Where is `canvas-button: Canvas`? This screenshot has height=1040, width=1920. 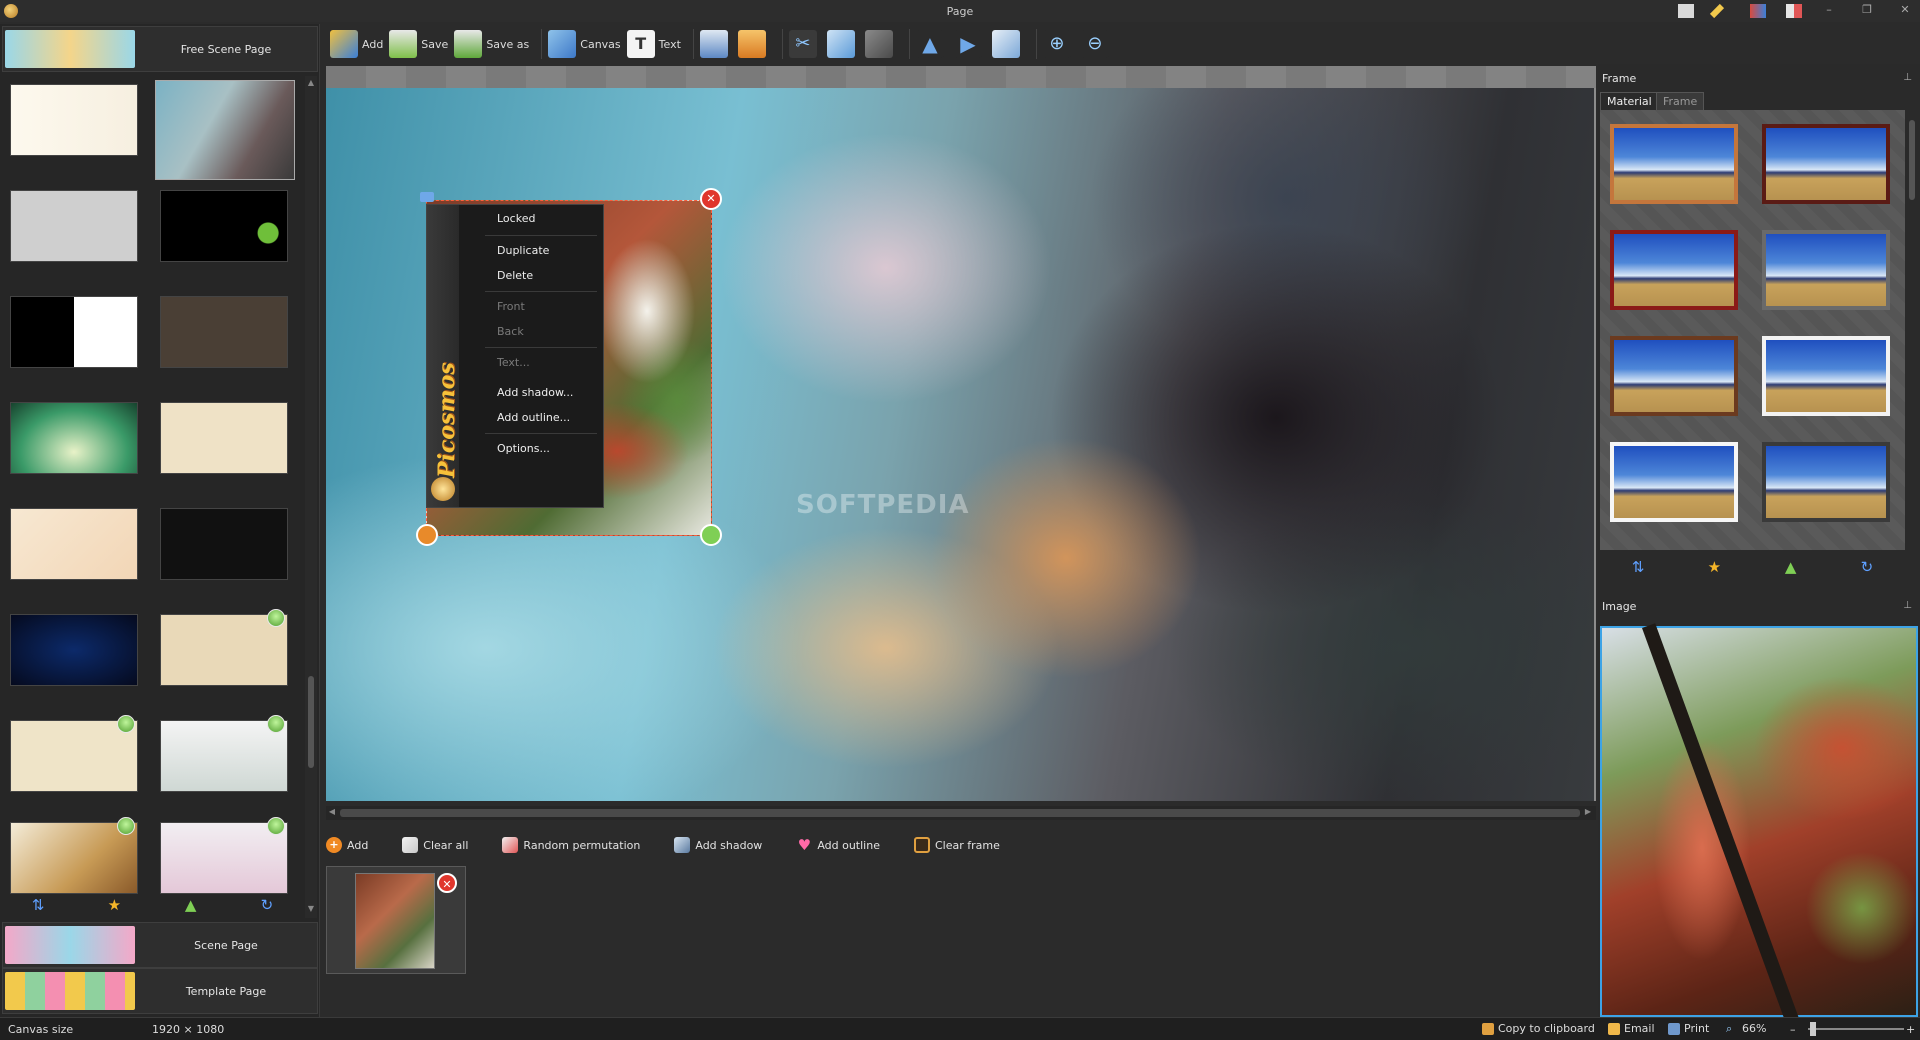 canvas-button: Canvas is located at coordinates (584, 44).